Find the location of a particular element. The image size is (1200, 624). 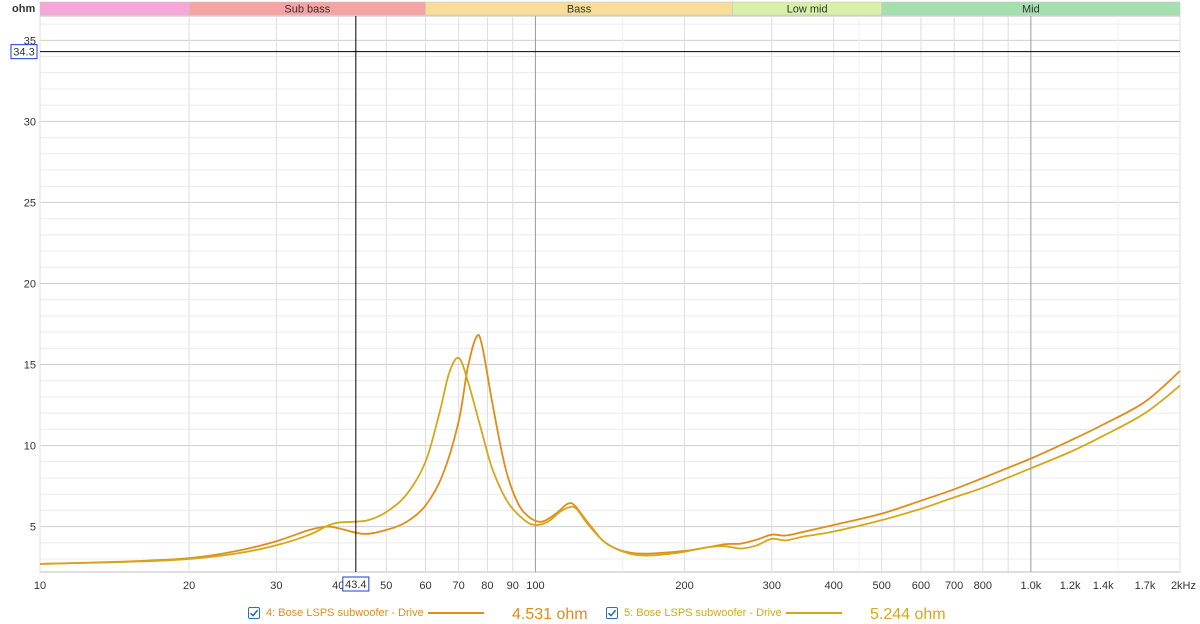

x-tick-label: 100 is located at coordinates (535, 586).